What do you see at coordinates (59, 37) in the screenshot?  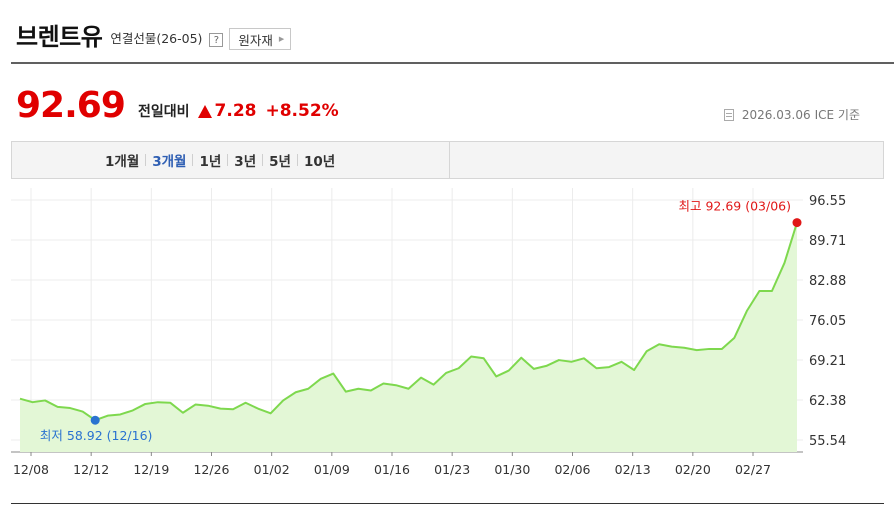 I see `commodity-title: 브렌트유` at bounding box center [59, 37].